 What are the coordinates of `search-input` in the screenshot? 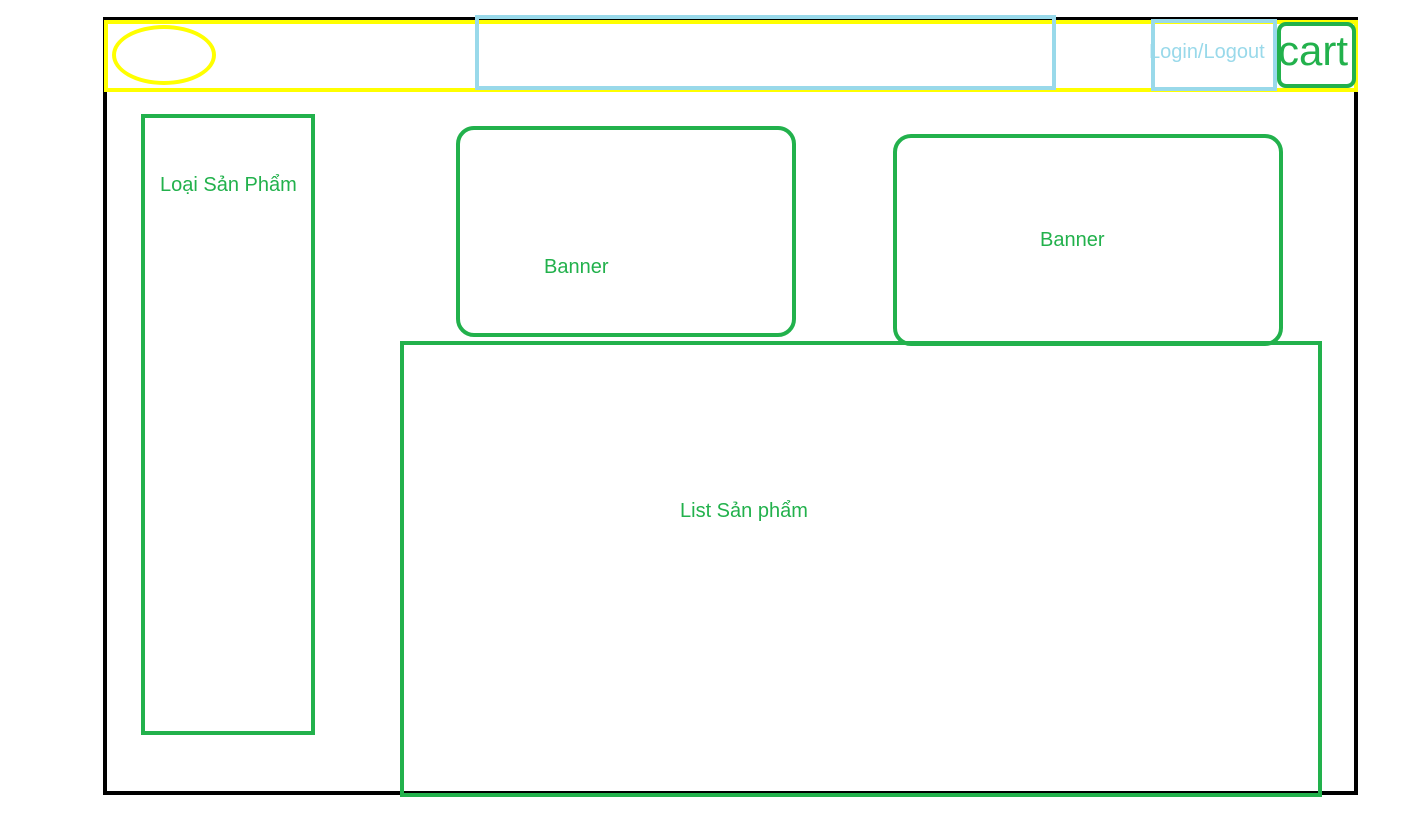 It's located at (765, 52).